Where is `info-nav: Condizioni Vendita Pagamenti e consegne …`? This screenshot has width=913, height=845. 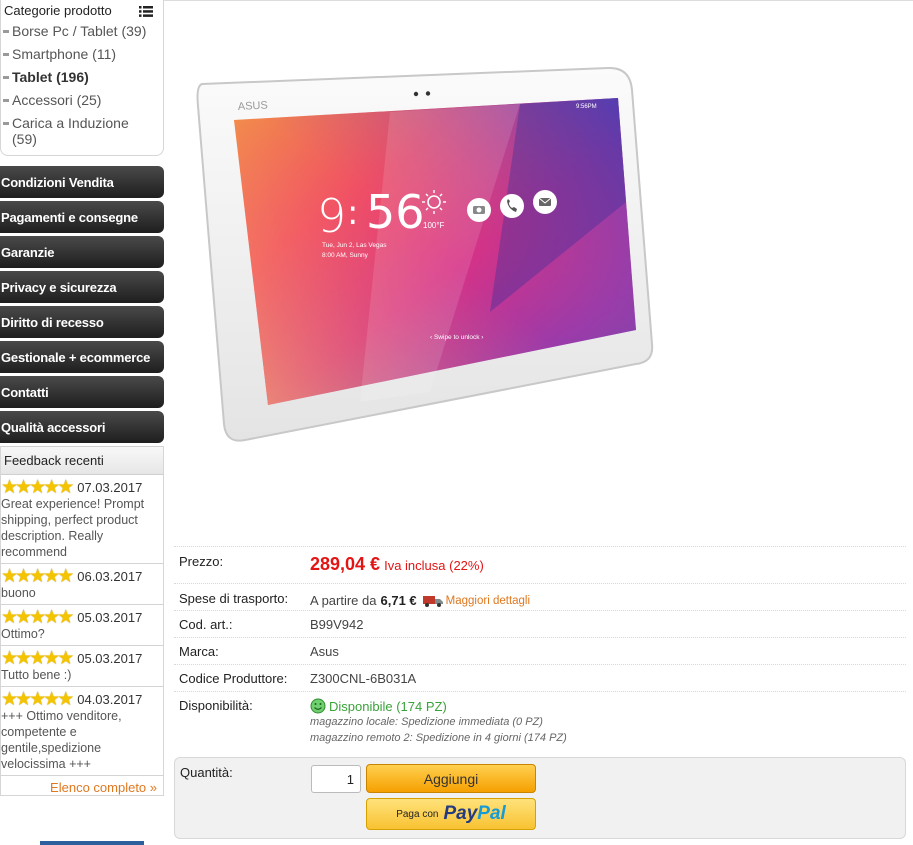
info-nav: Condizioni Vendita Pagamenti e consegne … is located at coordinates (82, 304).